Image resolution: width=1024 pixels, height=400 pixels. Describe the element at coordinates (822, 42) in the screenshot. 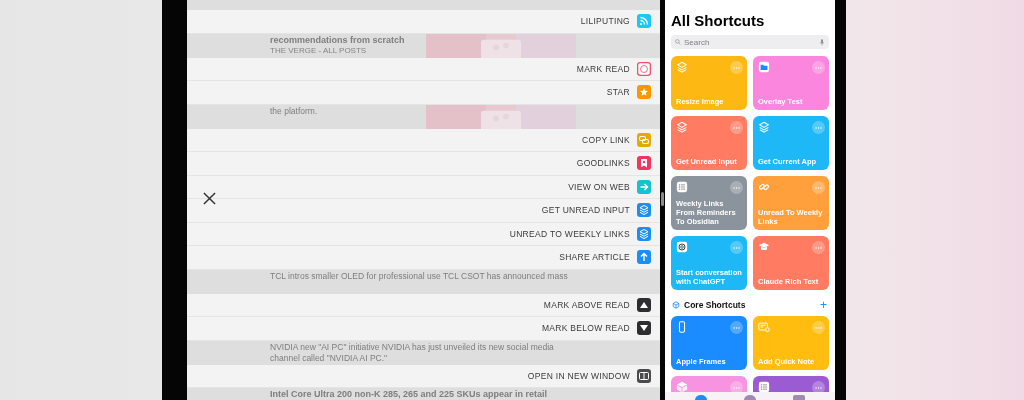

I see `microphone-icon` at that location.